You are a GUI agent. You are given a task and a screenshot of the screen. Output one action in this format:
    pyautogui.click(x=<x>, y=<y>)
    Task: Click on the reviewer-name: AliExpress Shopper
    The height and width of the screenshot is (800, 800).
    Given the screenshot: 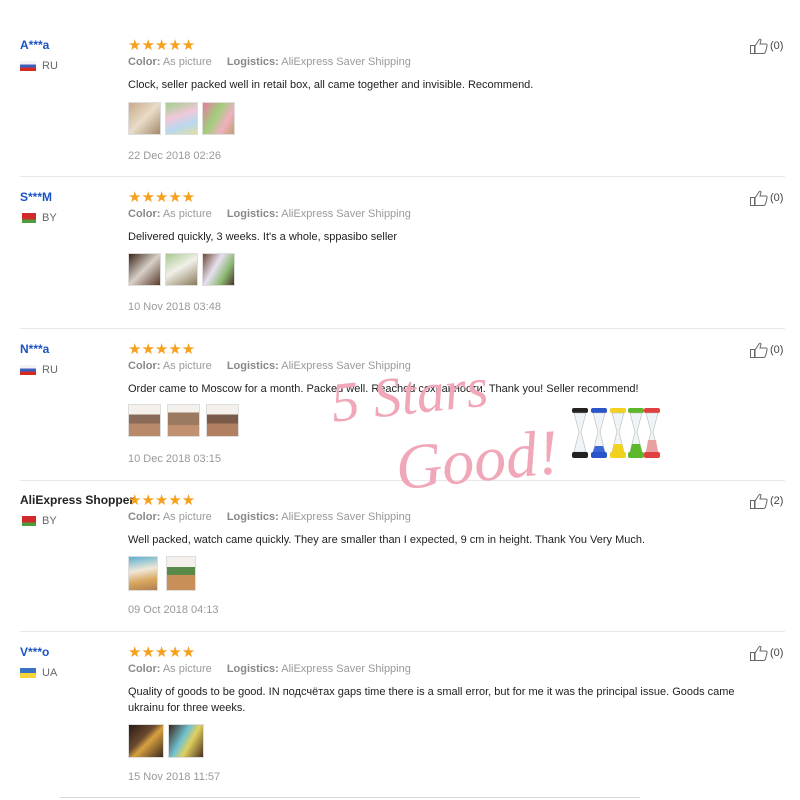 What is the action you would take?
    pyautogui.click(x=77, y=500)
    